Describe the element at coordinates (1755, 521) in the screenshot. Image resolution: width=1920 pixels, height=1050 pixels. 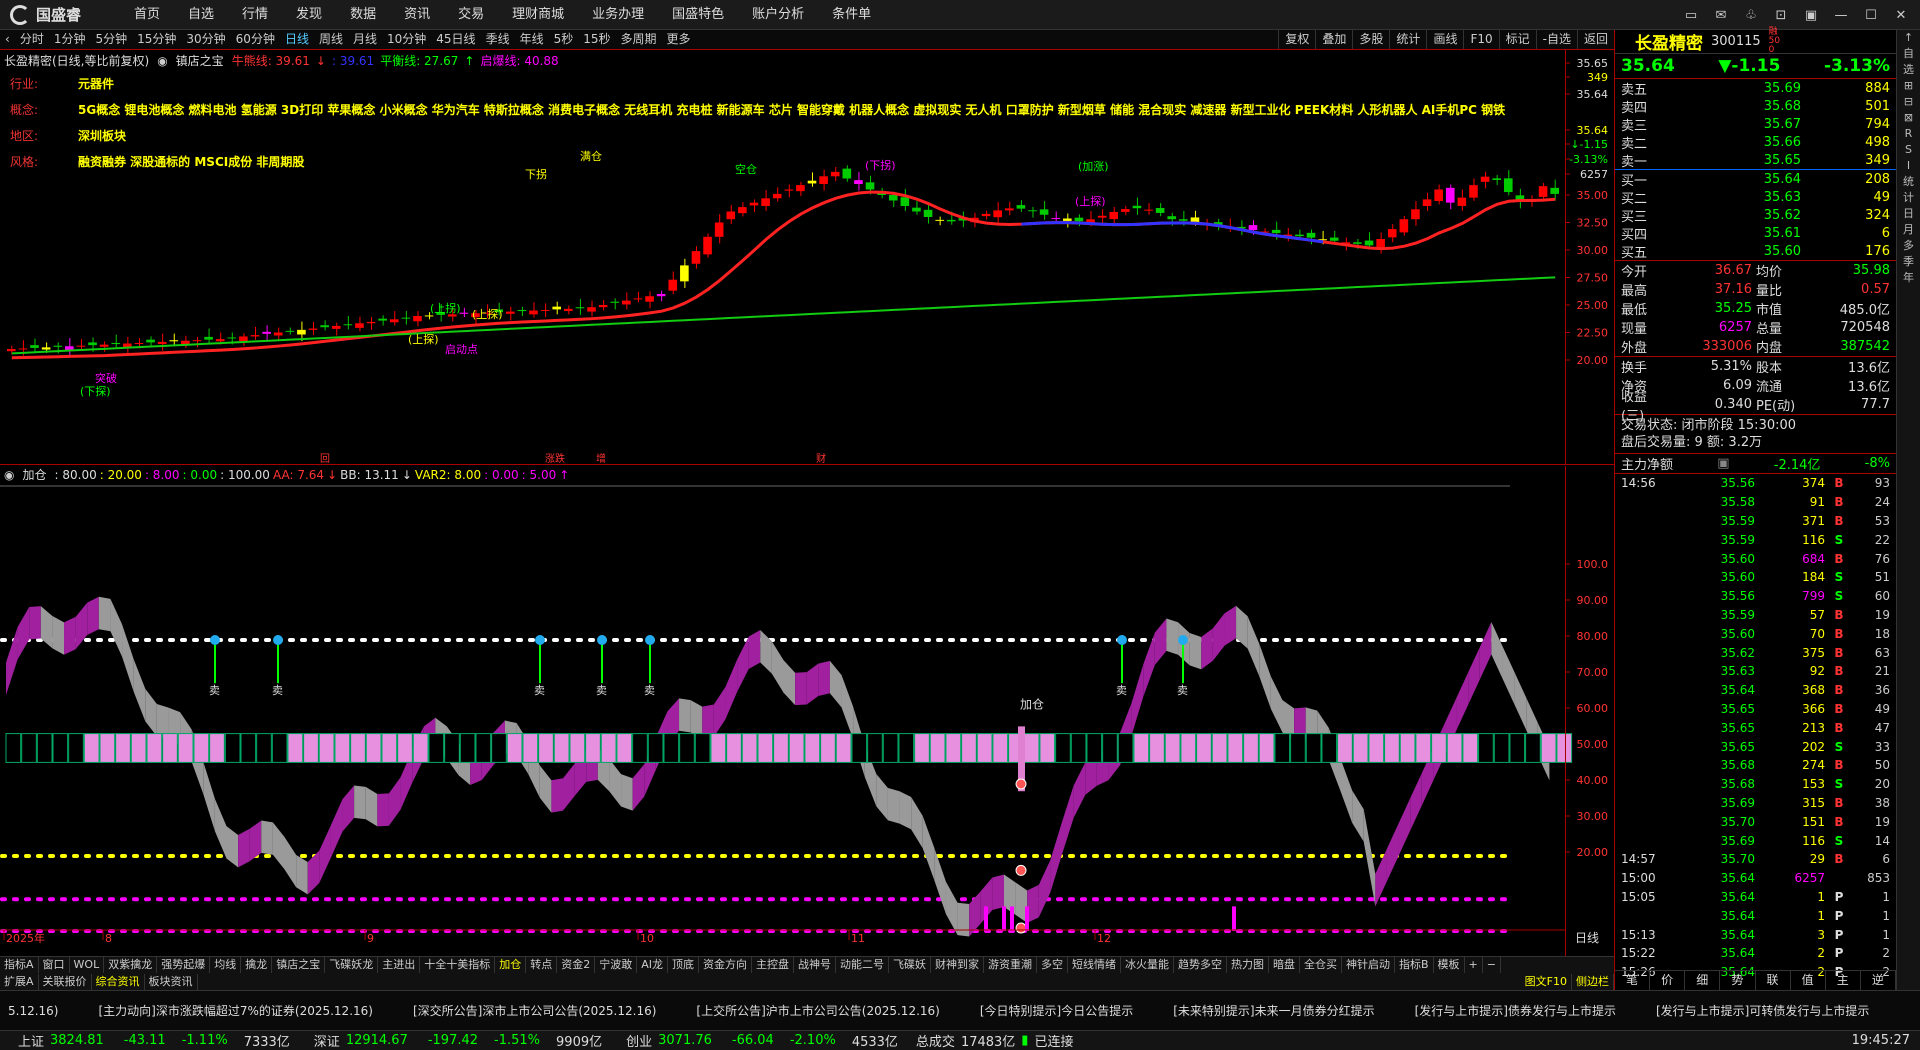
I see `tick-row: 35.59 371 B 53` at that location.